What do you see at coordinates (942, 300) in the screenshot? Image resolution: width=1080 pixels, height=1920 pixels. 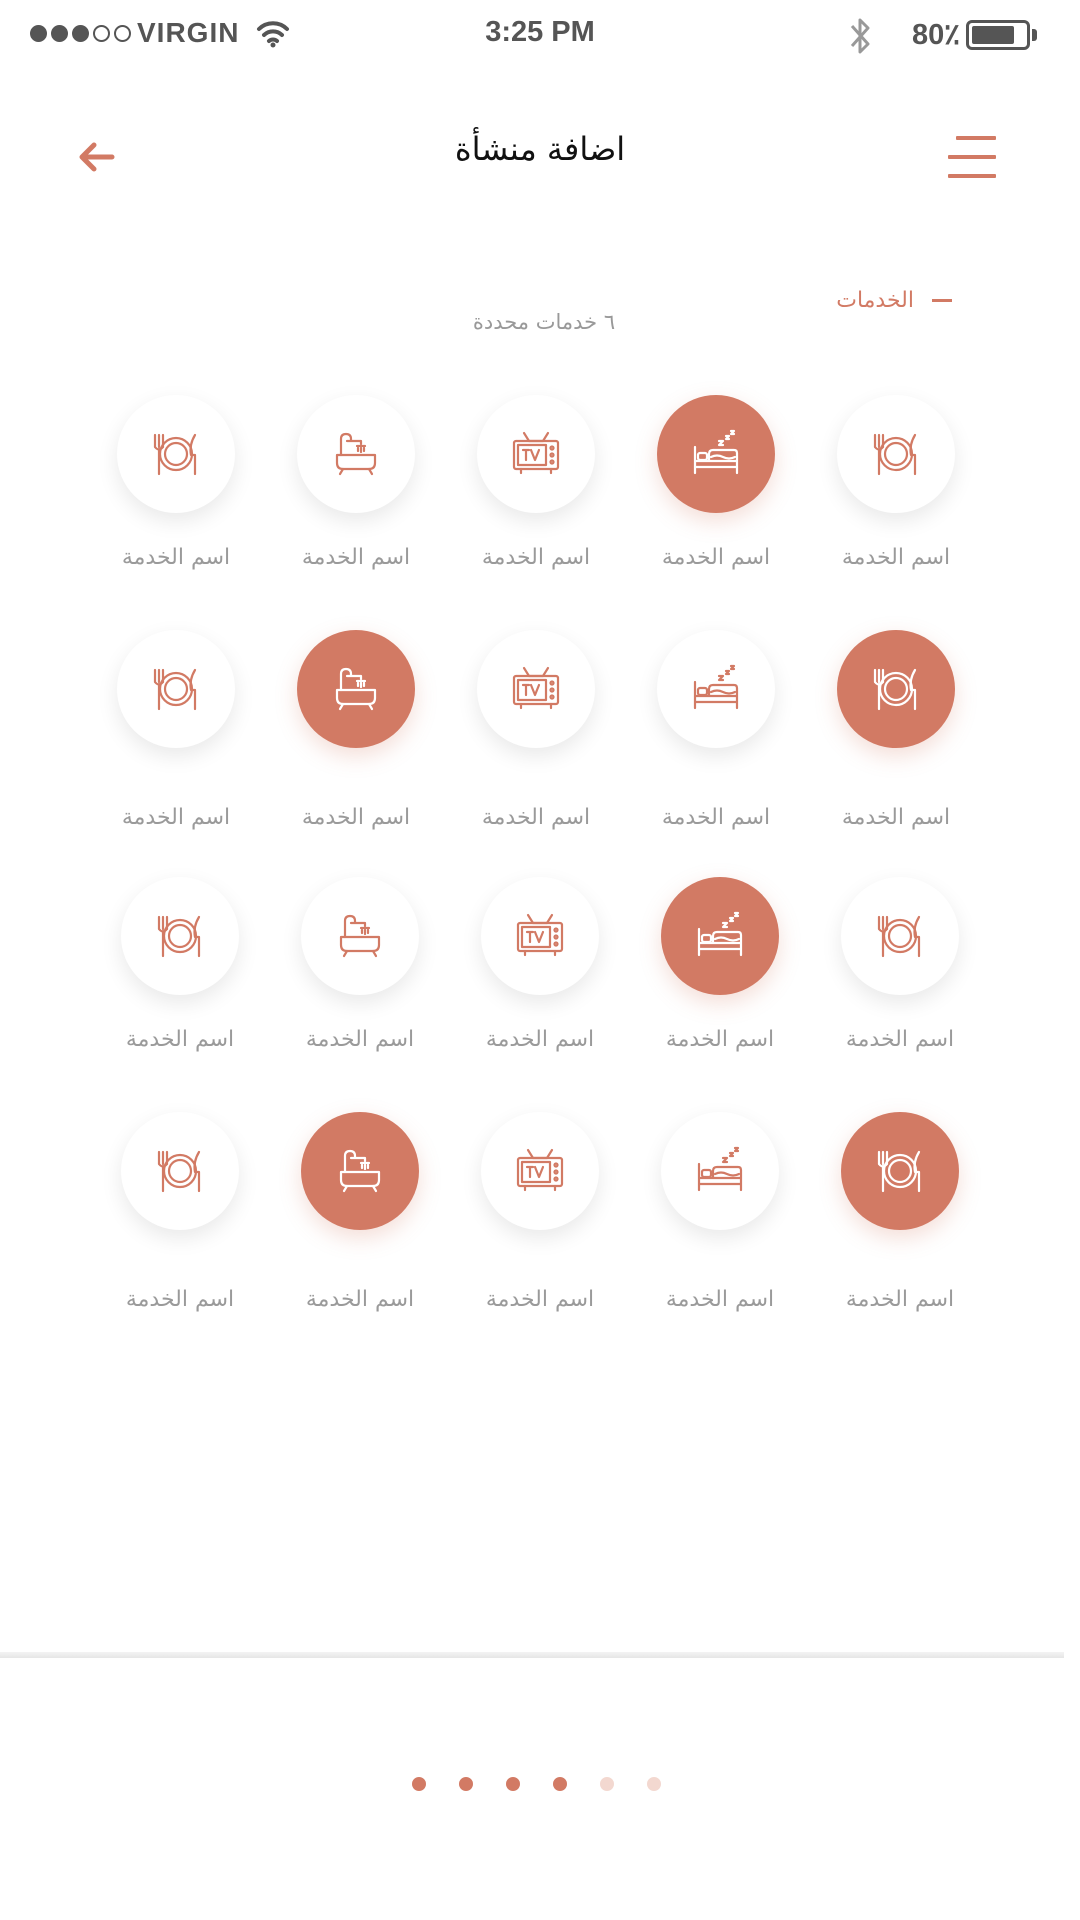 I see `minus-icon` at bounding box center [942, 300].